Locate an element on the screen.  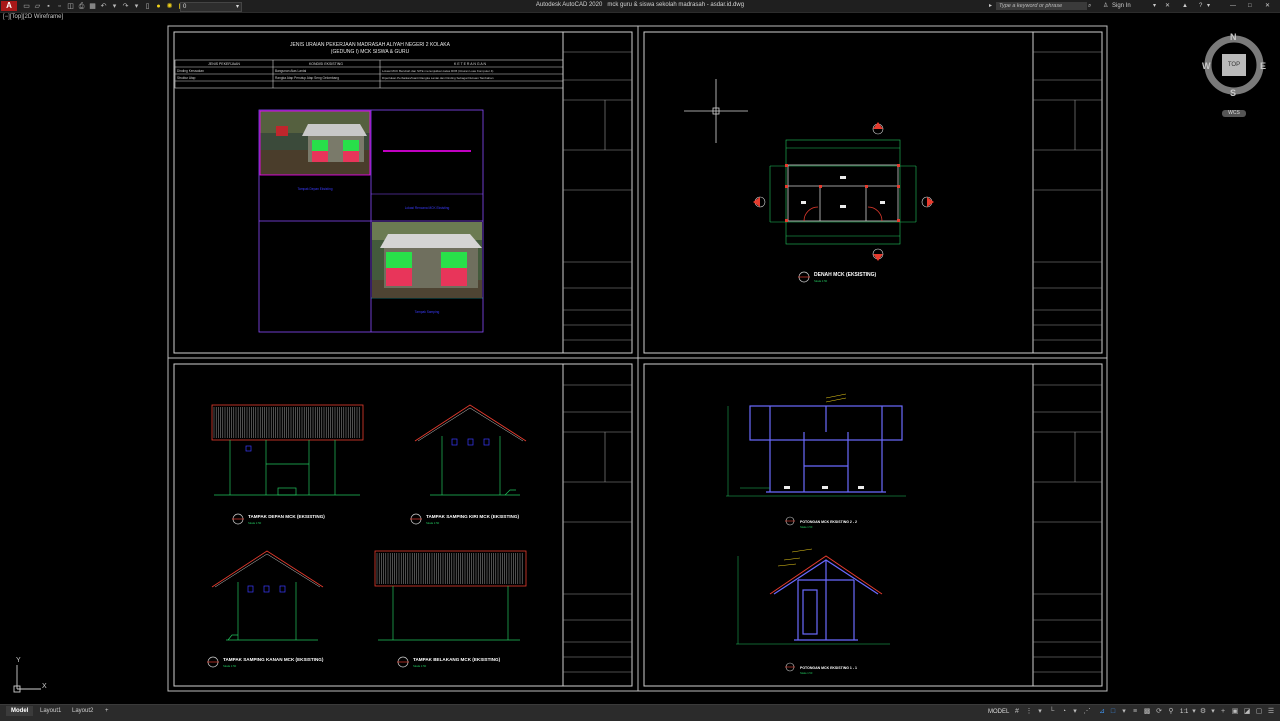
transparency-icon: ▩ is located at coordinates (1147, 712).